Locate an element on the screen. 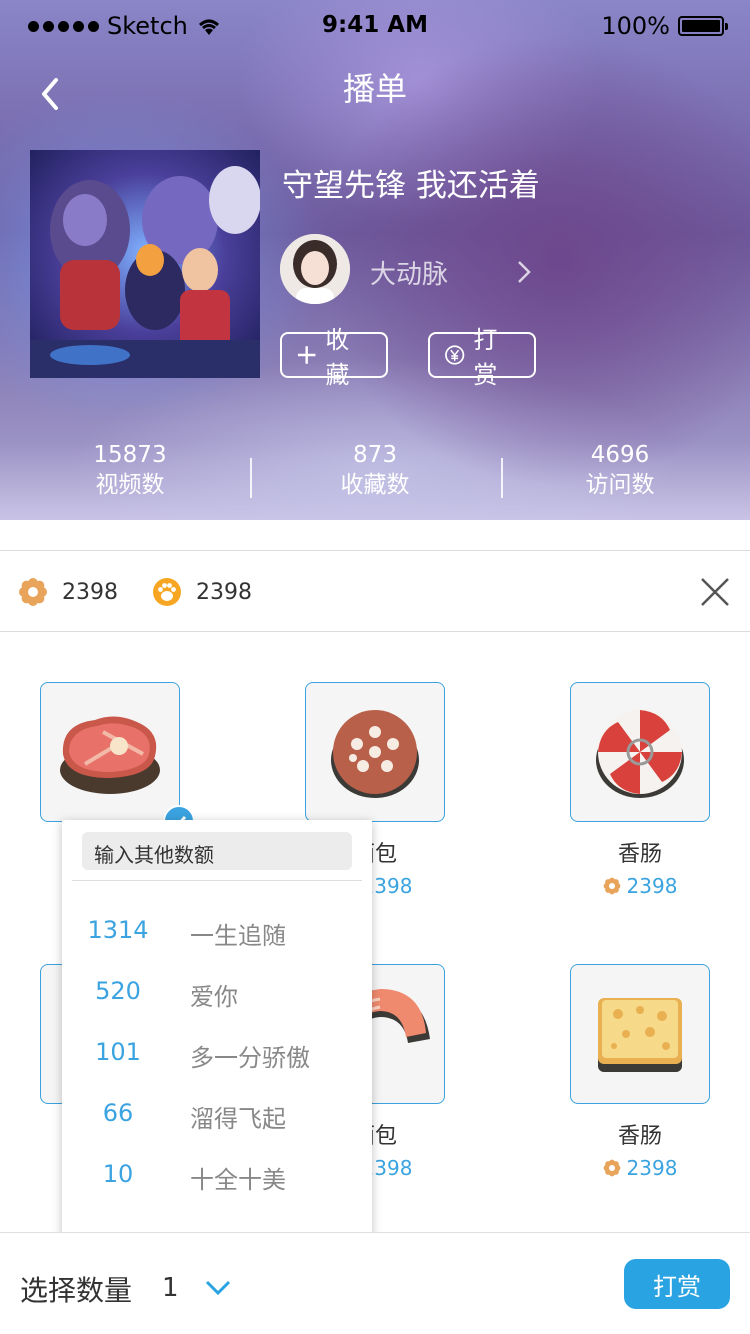  playlist-stats: 15873 视频数 873 收藏数 4696 访问数 is located at coordinates (375, 473).